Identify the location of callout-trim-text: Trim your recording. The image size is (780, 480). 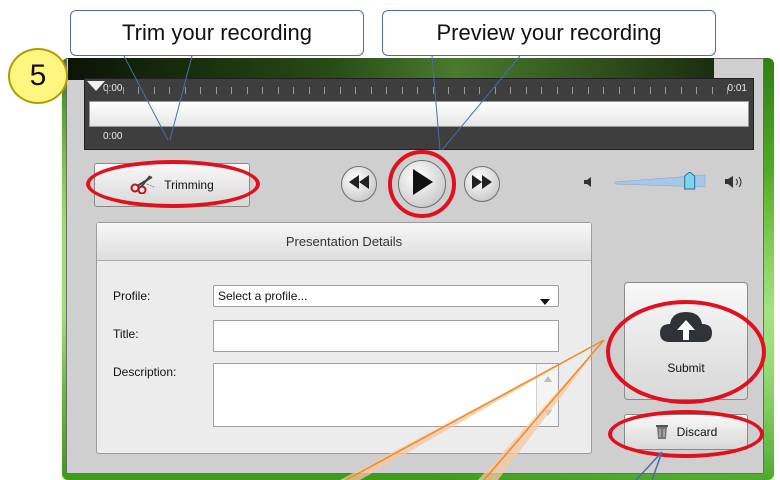
(217, 32).